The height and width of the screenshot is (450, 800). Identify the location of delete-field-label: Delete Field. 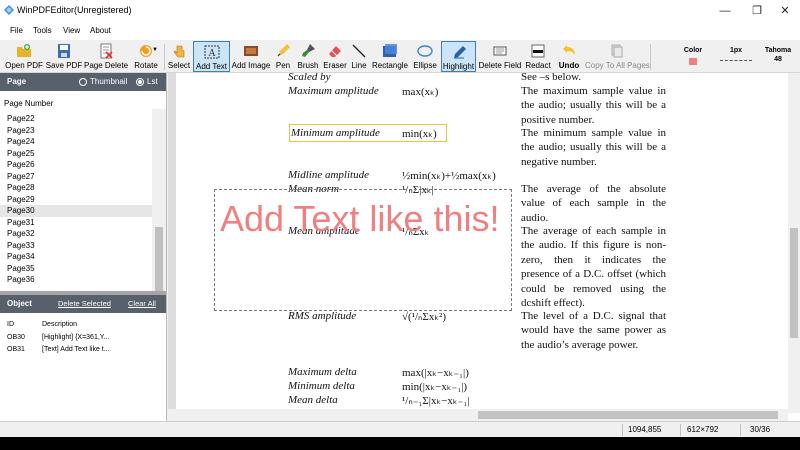
(500, 65).